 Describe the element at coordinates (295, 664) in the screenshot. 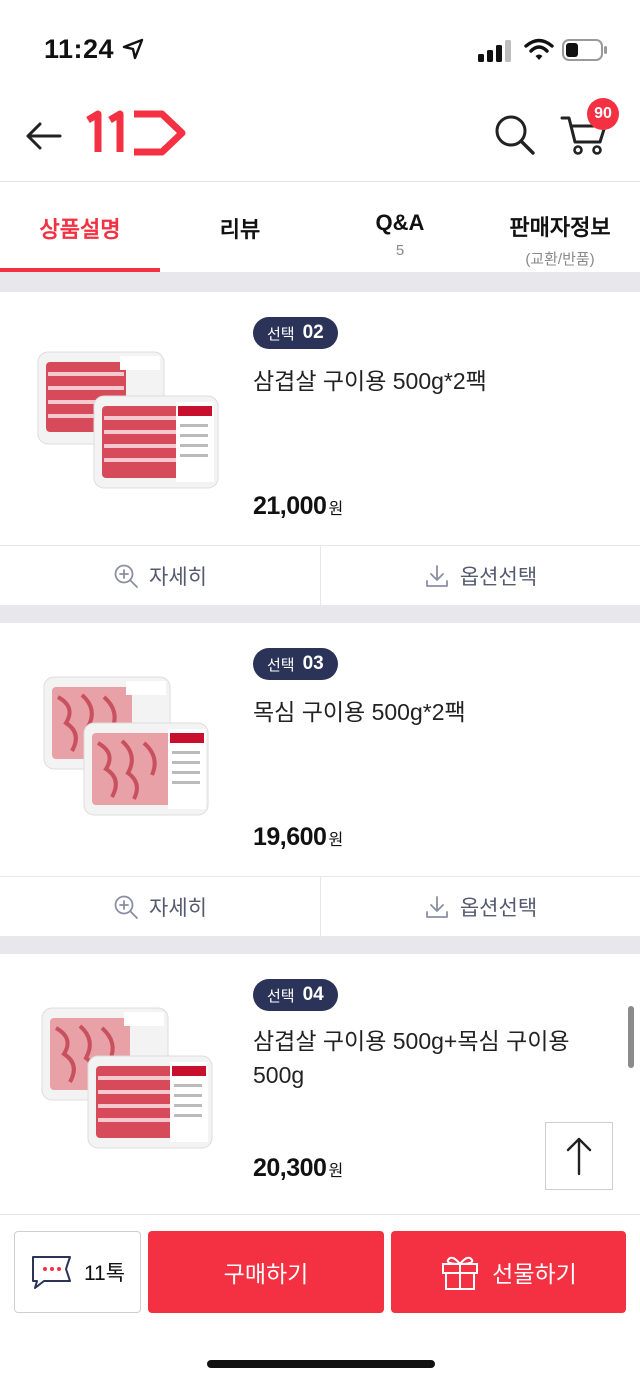

I see `option-badge: 선택 03` at that location.